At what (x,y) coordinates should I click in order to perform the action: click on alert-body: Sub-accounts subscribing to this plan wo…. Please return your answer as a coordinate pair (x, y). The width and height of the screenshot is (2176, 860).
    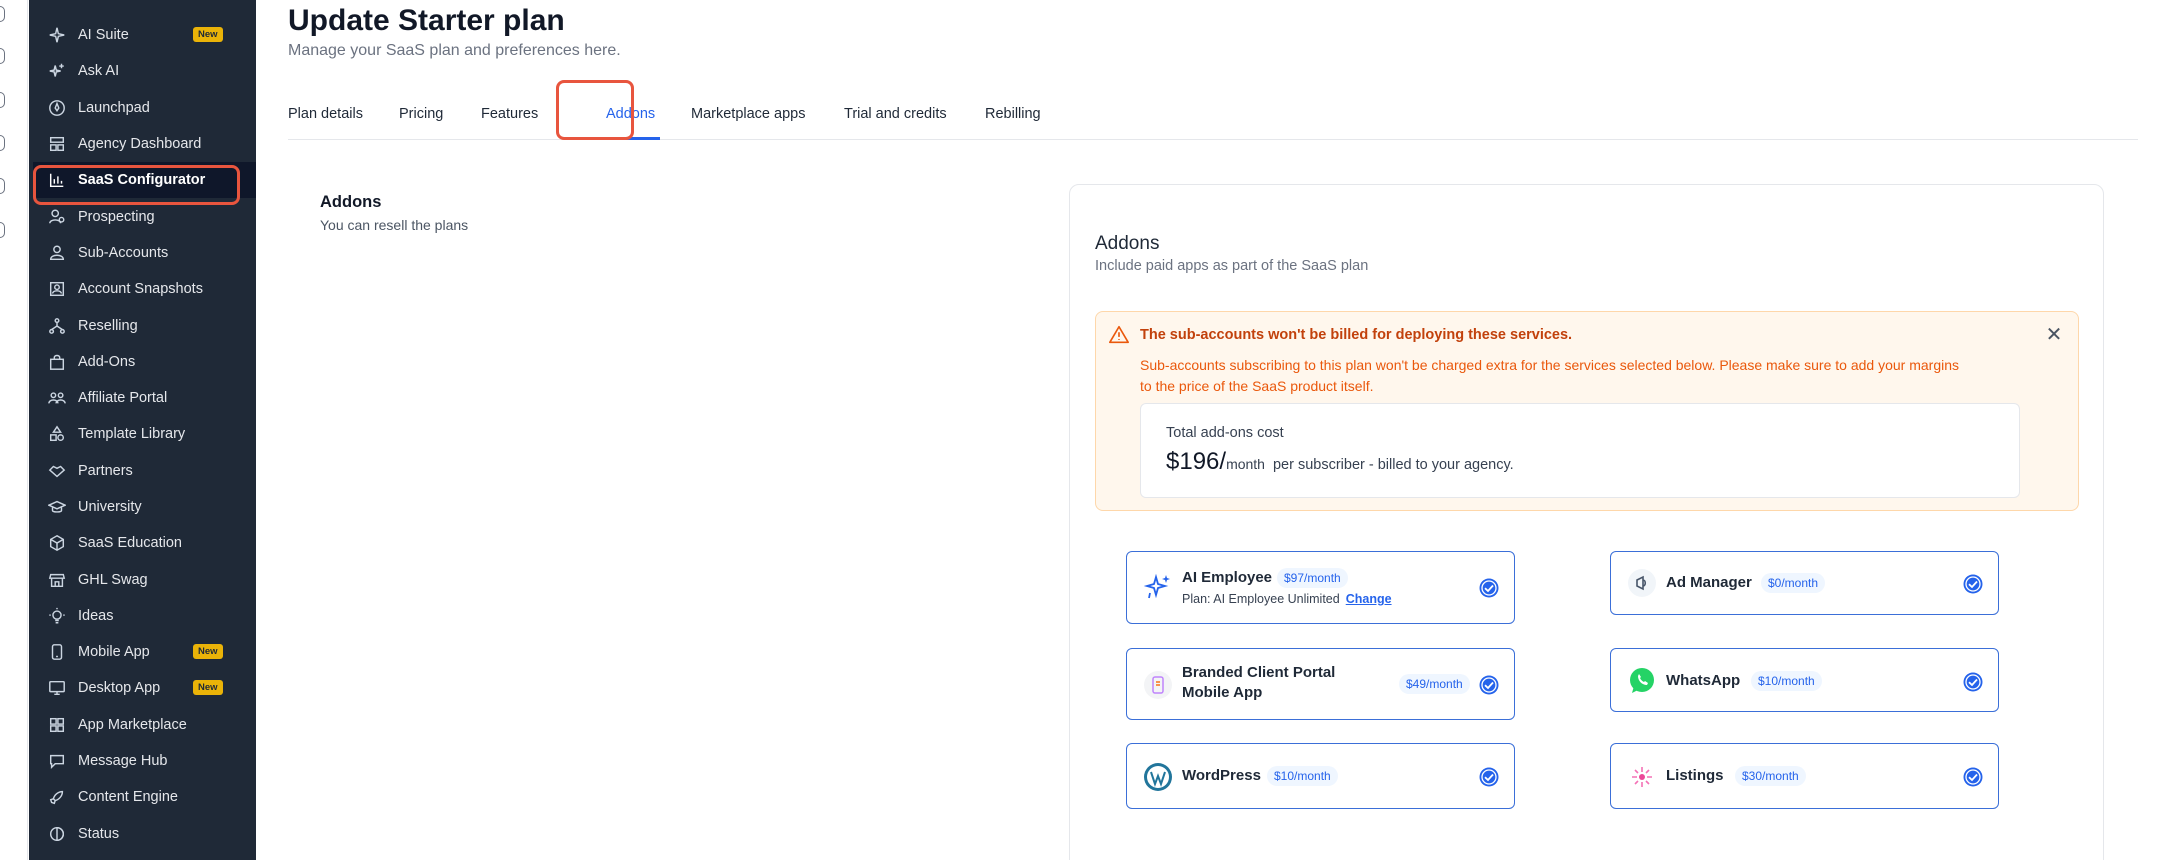
    Looking at the image, I should click on (1549, 375).